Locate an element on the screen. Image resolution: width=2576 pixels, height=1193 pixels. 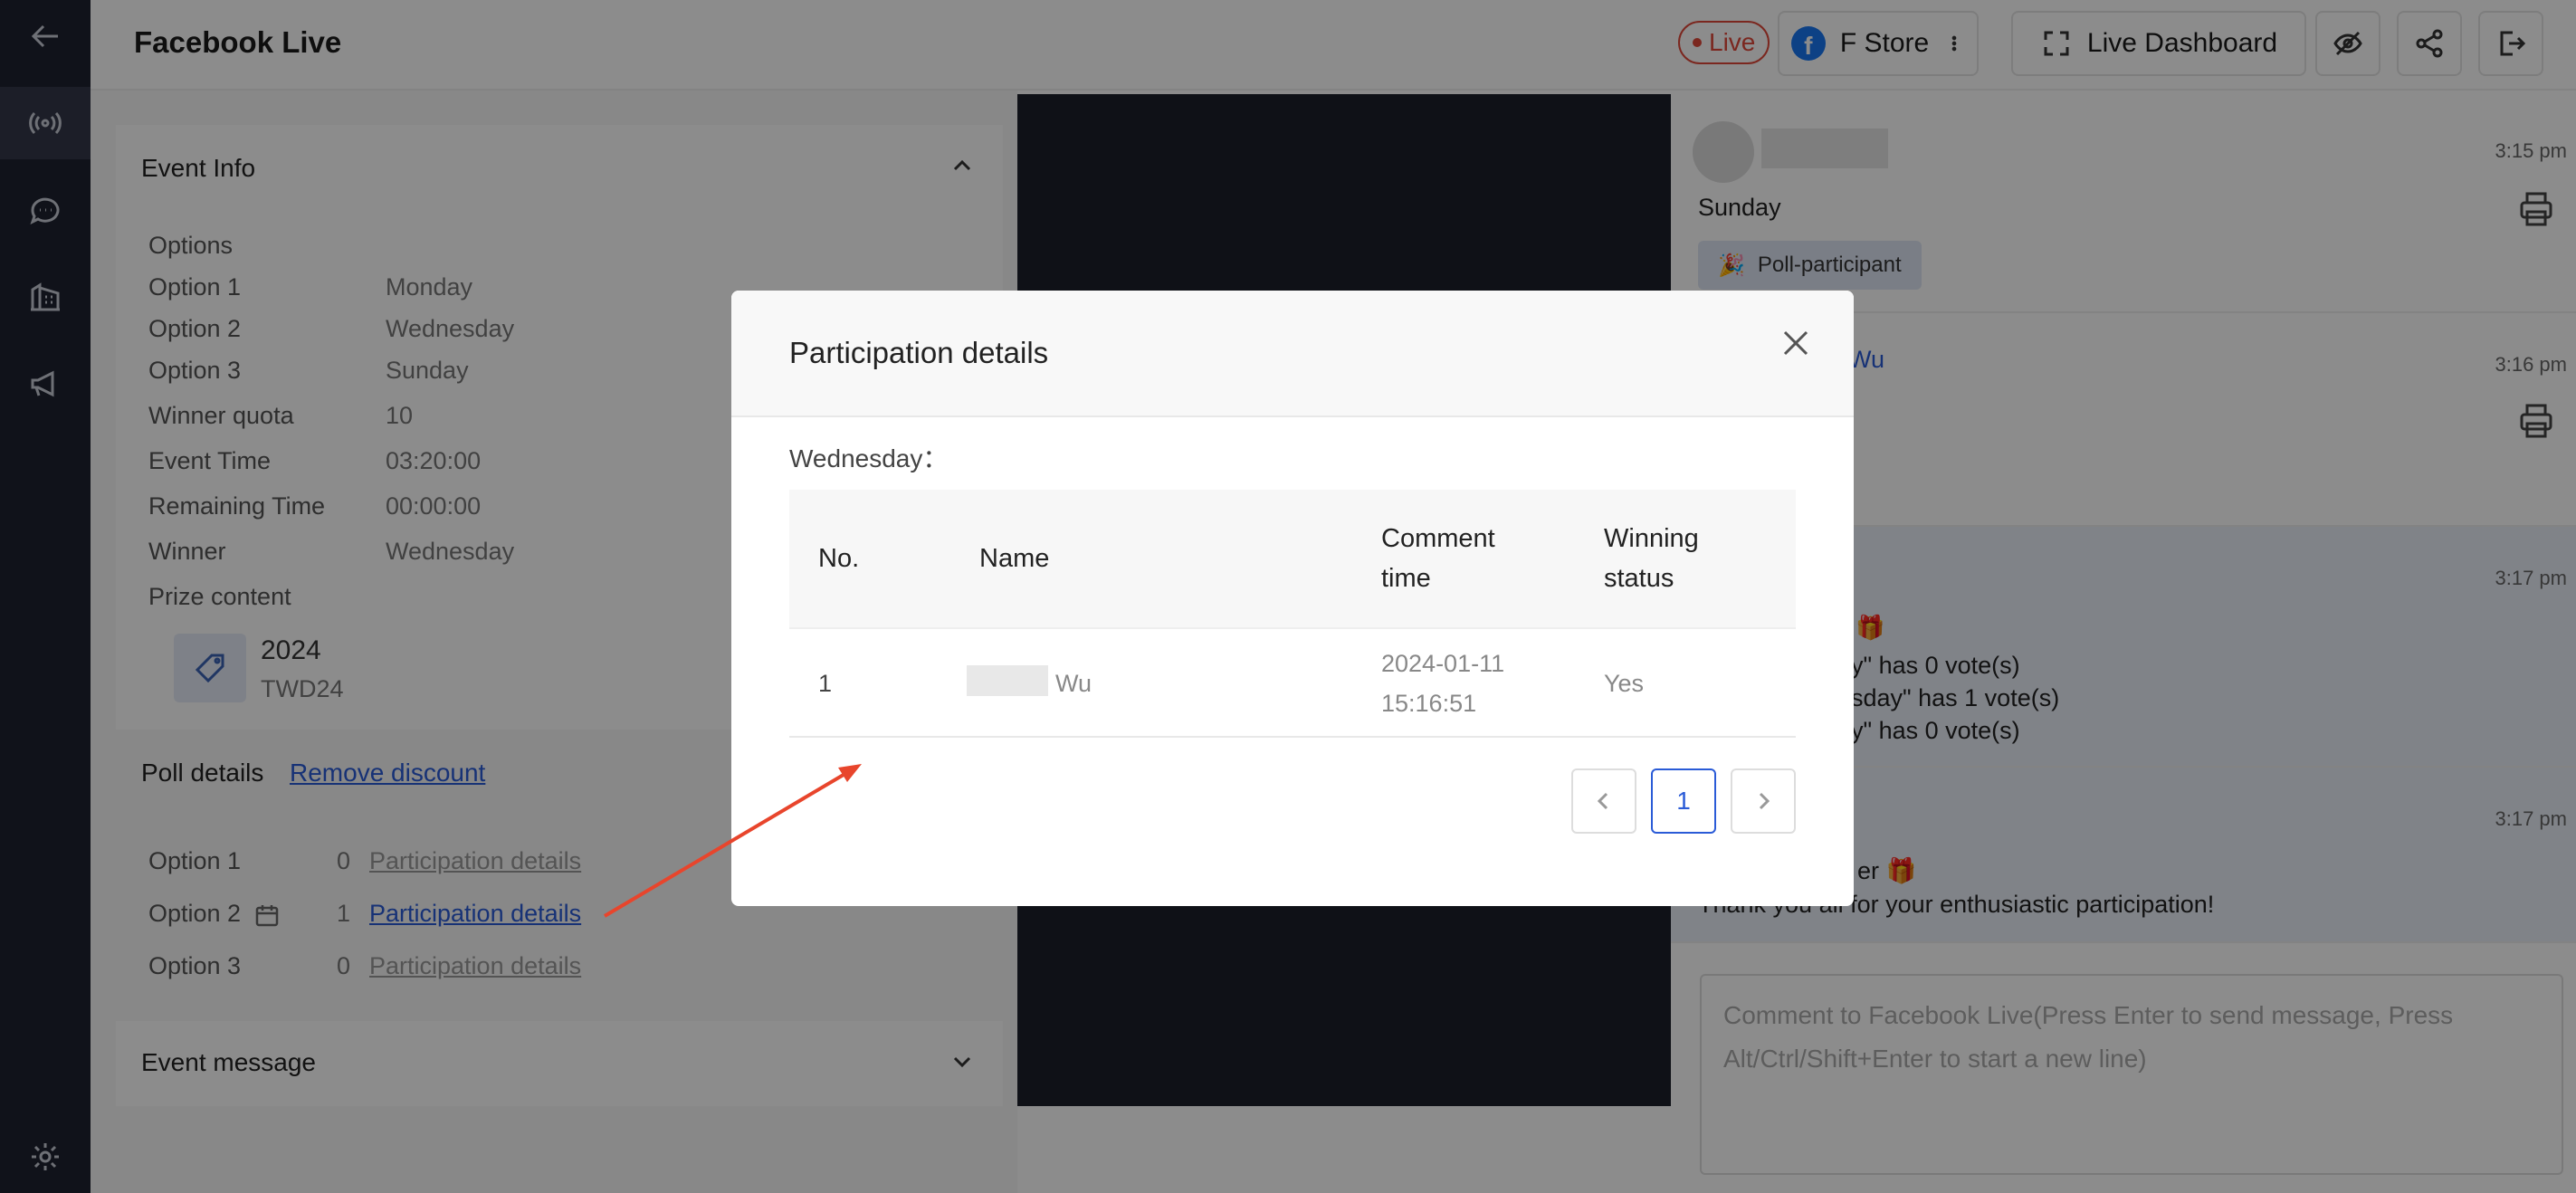
prev-page-button is located at coordinates (1604, 801).